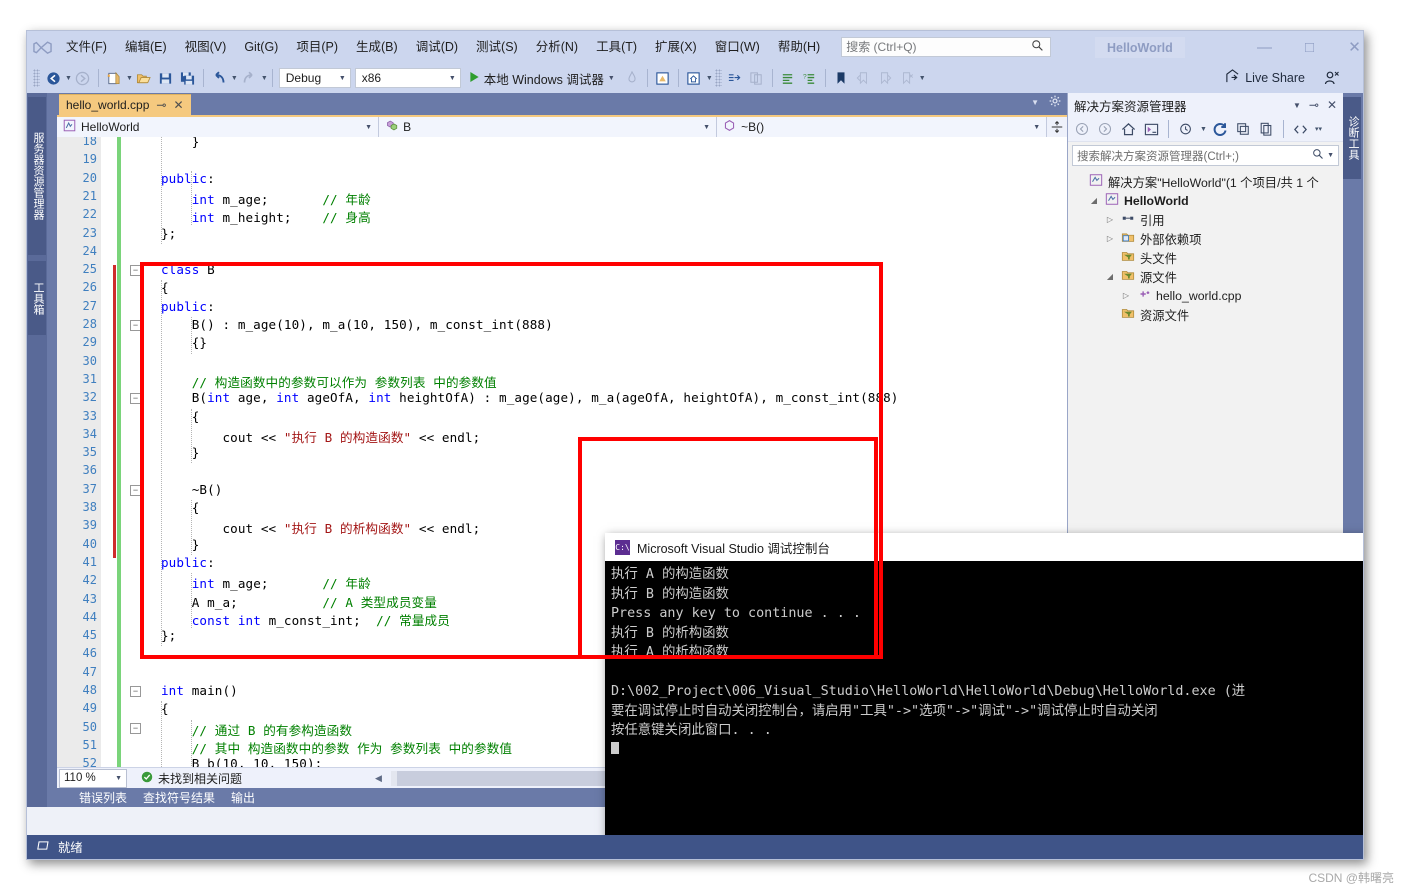 This screenshot has width=1408, height=892. I want to click on code-line: B b(10, 10, 150);, so click(242, 761).